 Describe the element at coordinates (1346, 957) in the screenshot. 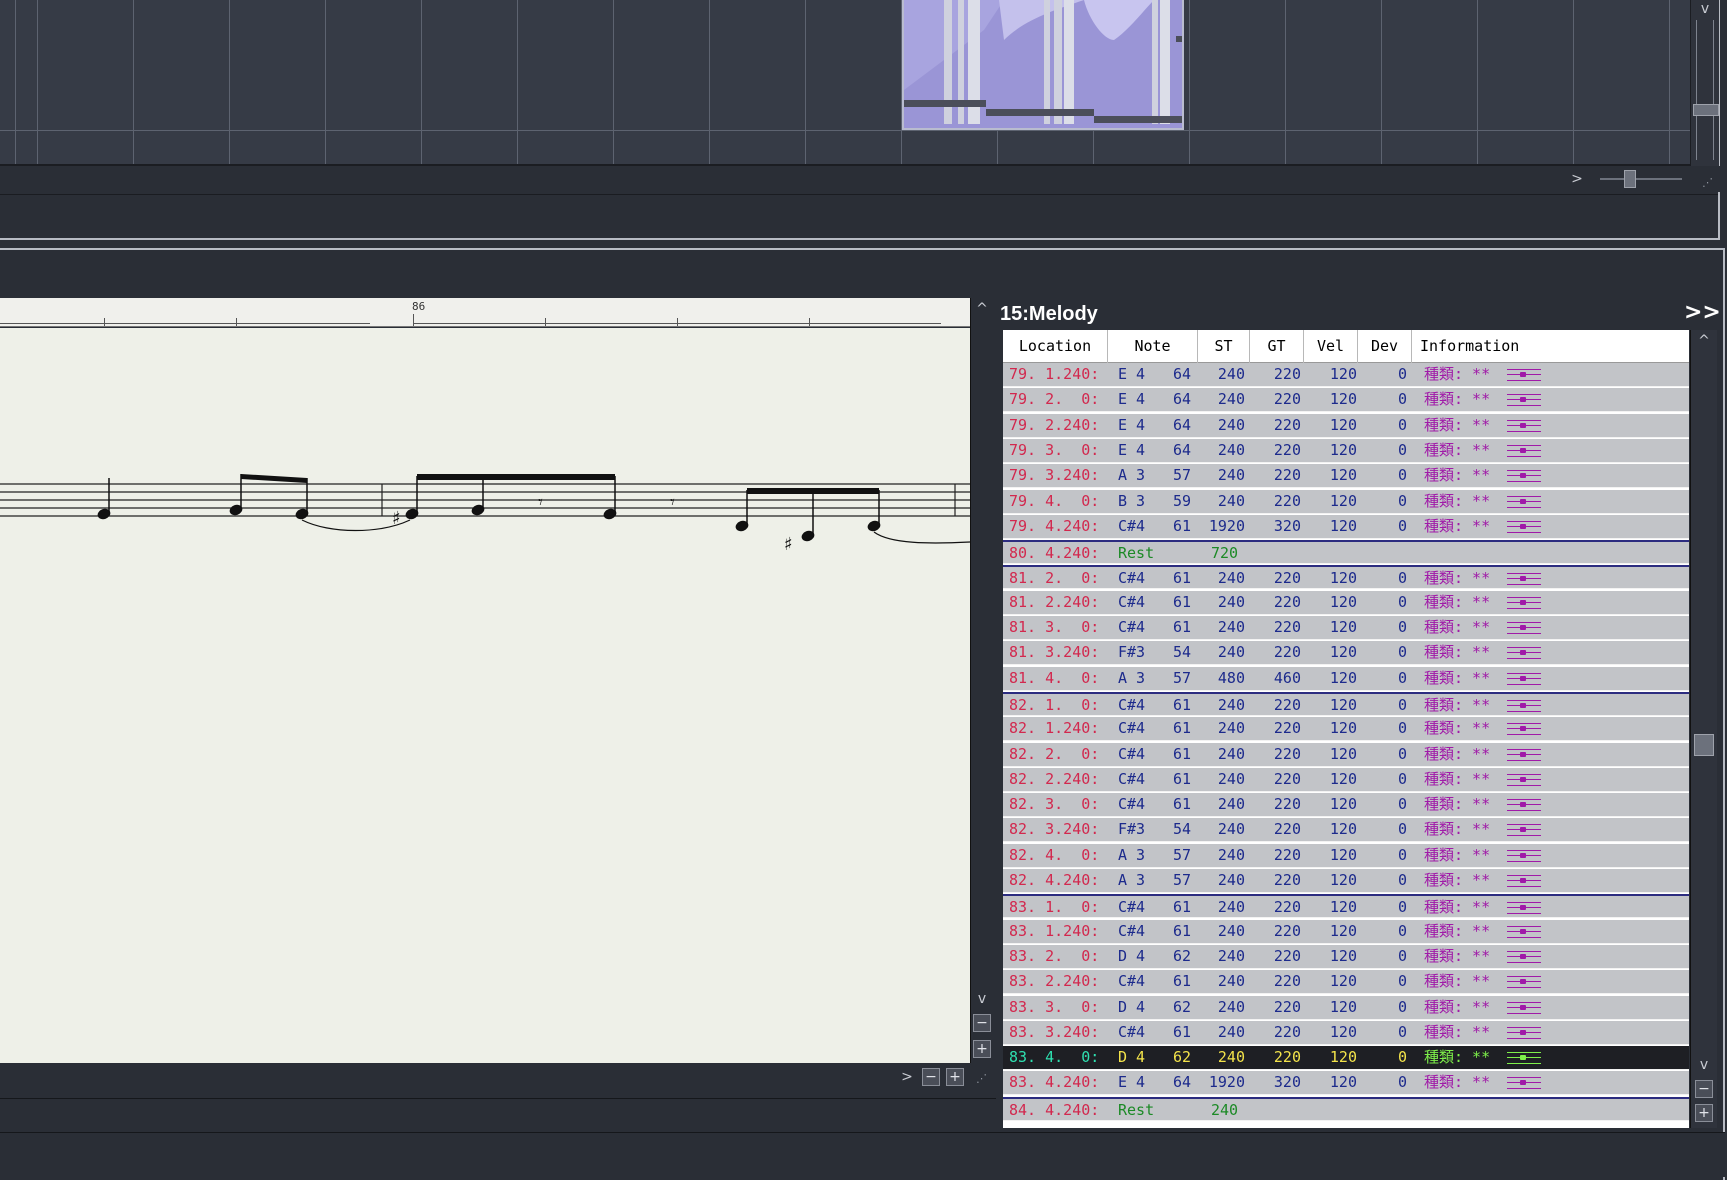

I see `event-row: 83. 2. 0: D 4 62 240 220 120 0 種類: **` at that location.